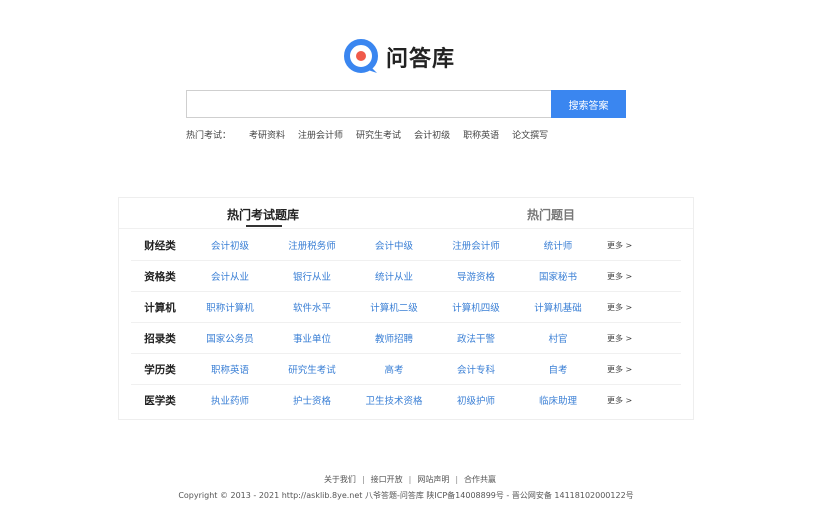 This screenshot has width=820, height=526. I want to click on category-link: 职称英语, so click(230, 369).